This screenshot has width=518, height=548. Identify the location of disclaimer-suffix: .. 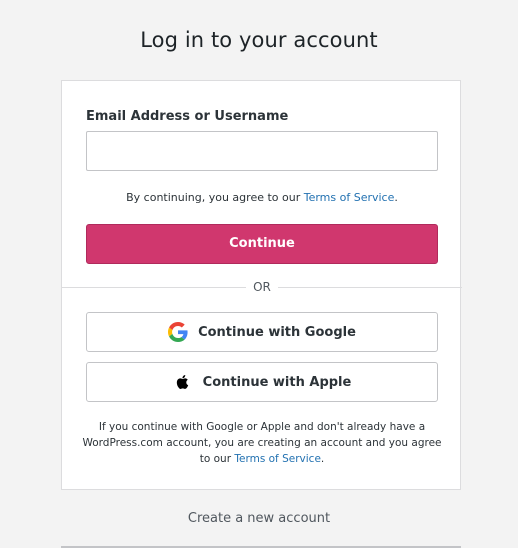
(322, 459).